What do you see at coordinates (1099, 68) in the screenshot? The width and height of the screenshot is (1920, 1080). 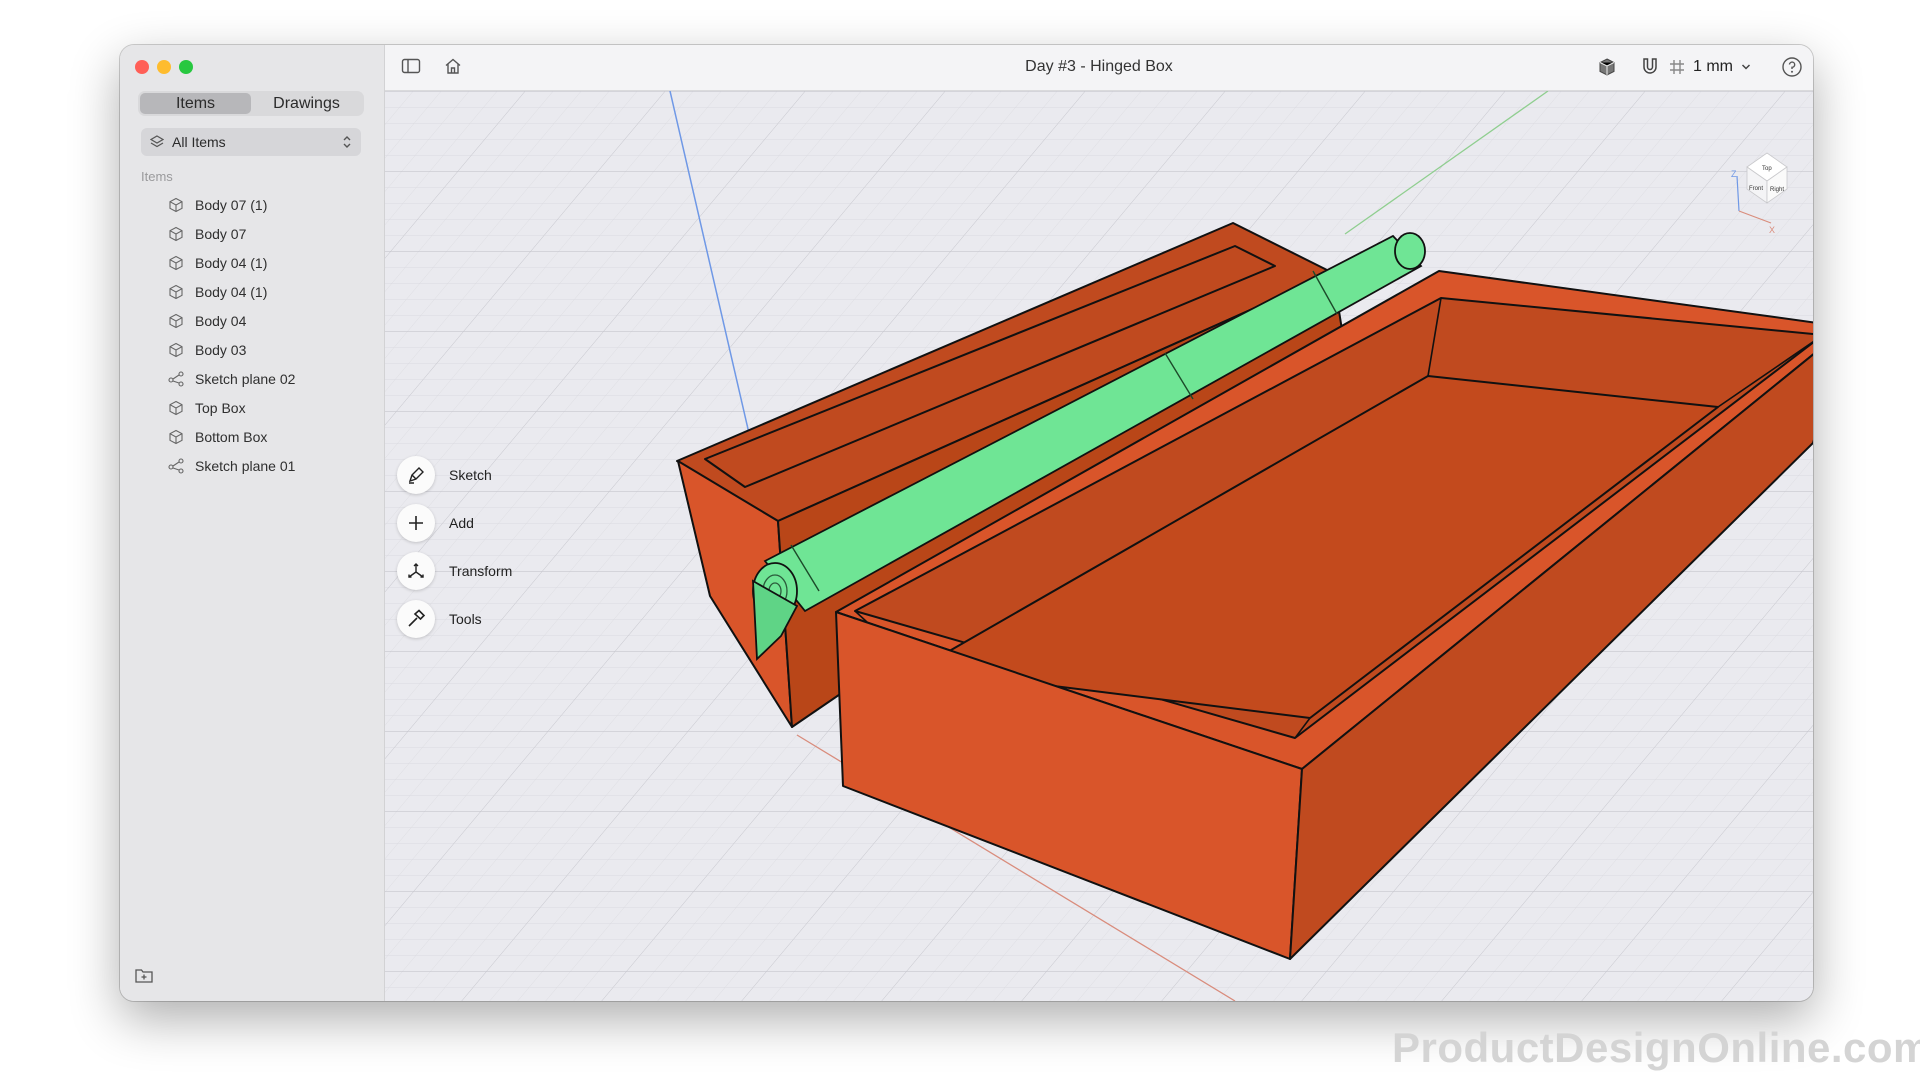 I see `toolbar: Day #3 - Hinged Box 1 mm` at bounding box center [1099, 68].